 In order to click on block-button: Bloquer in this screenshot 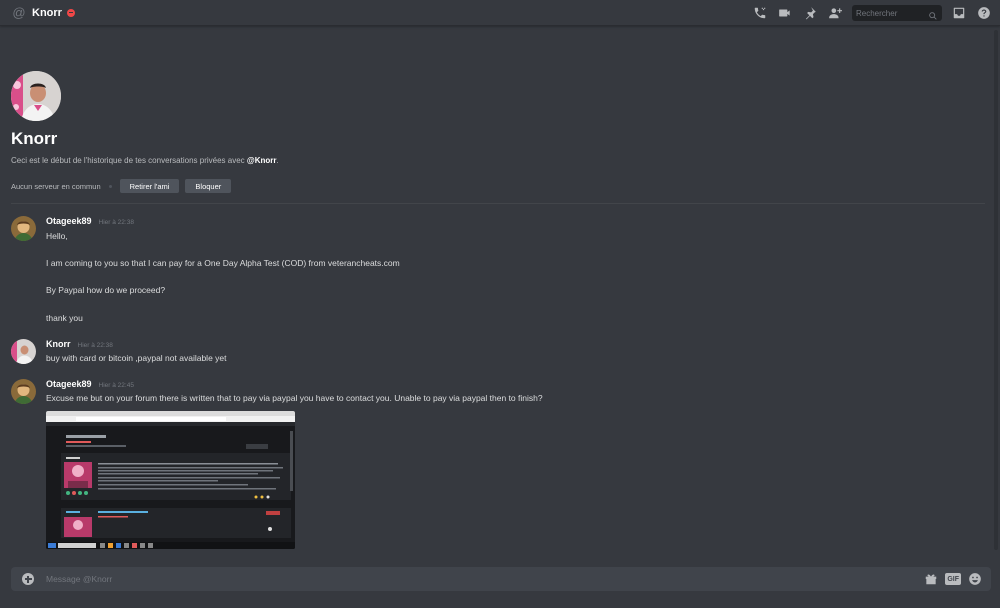, I will do `click(208, 186)`.